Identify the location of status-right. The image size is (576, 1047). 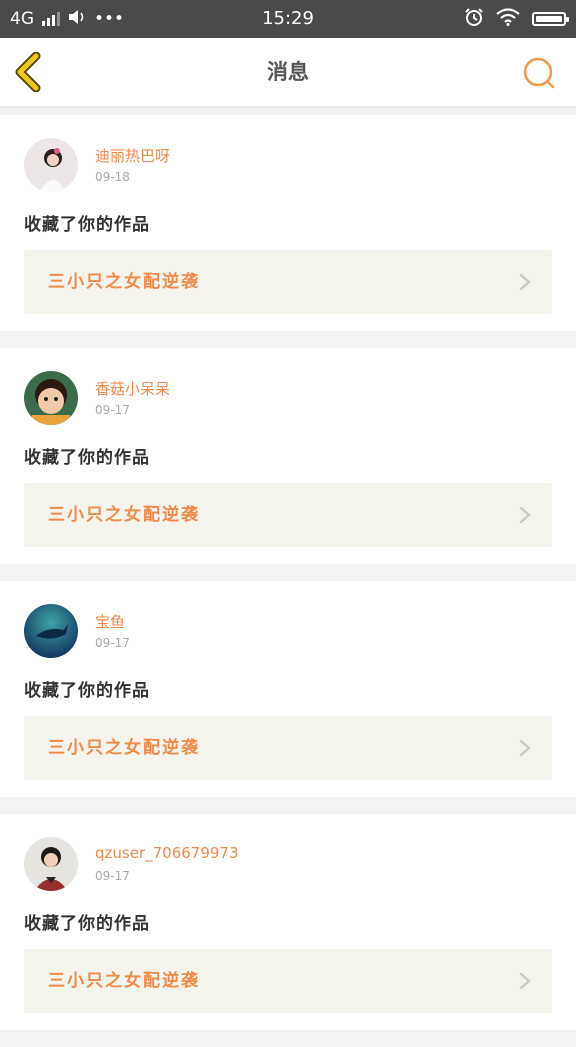
(516, 19).